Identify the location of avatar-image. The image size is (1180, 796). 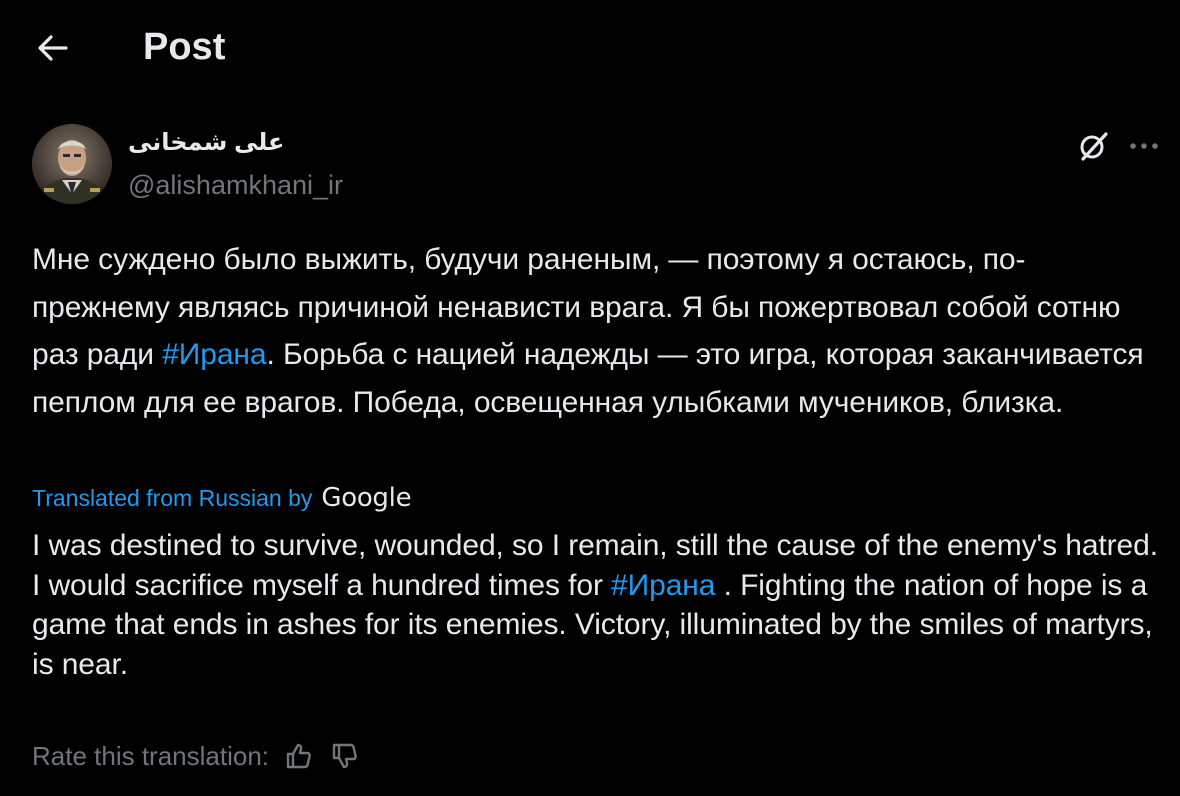
(72, 164).